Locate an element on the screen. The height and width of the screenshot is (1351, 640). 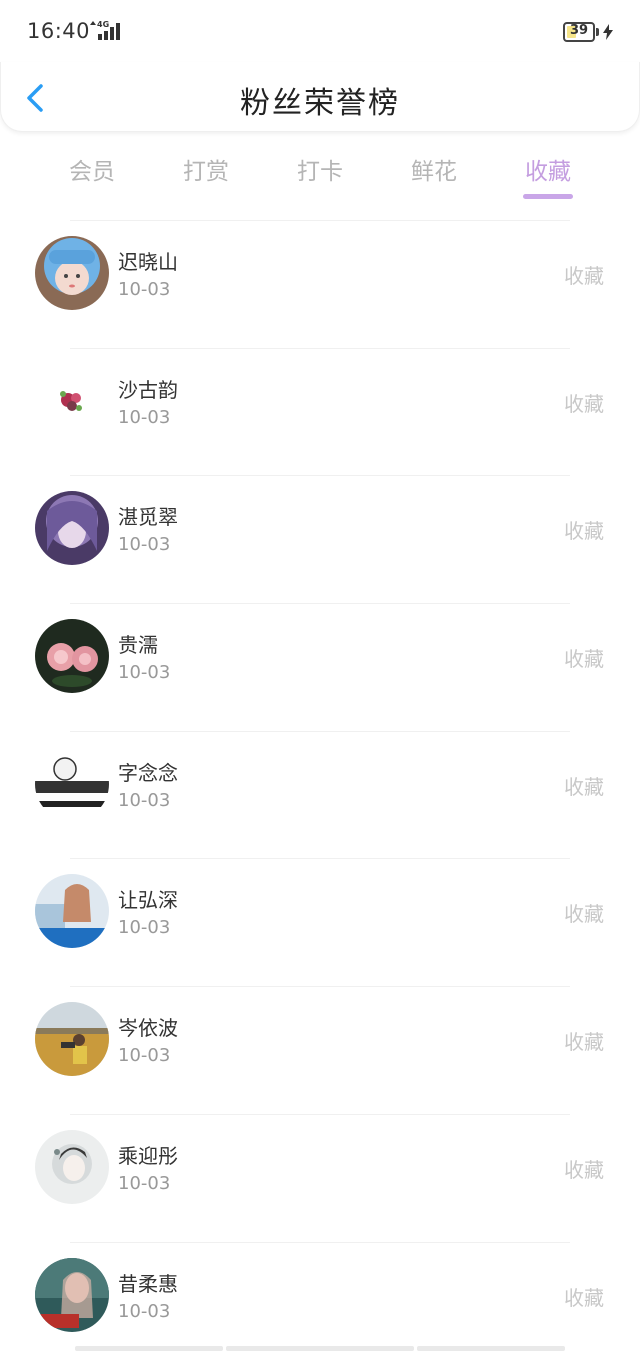
page-title: 粉丝荣誉榜 is located at coordinates (320, 103).